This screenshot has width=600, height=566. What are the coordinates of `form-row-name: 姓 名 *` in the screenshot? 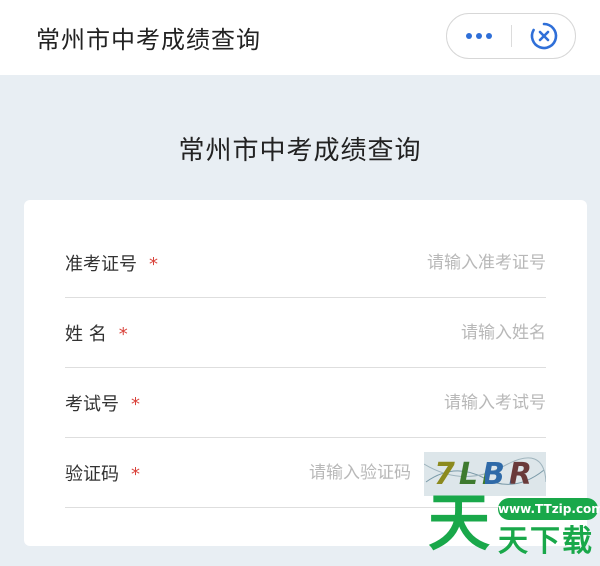 It's located at (305, 333).